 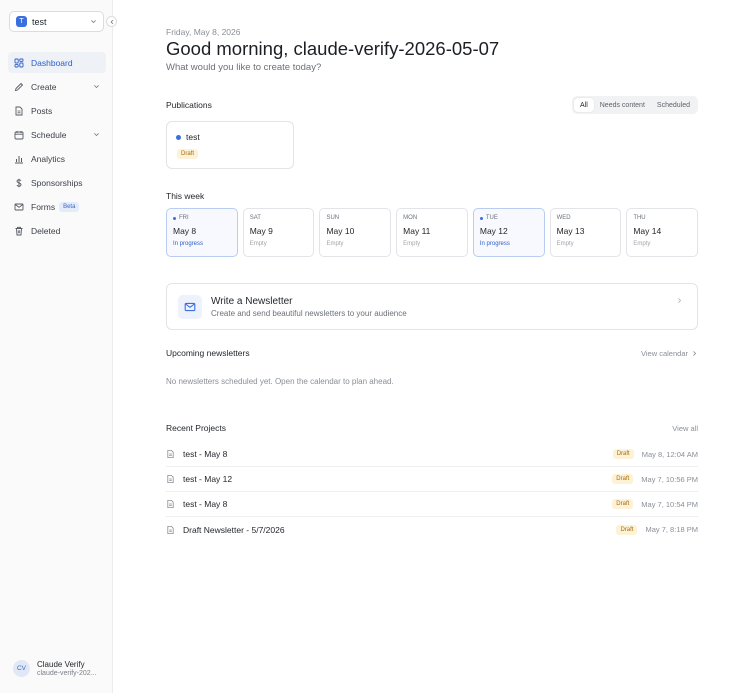 I want to click on filter-scheduled: Scheduled, so click(x=673, y=105).